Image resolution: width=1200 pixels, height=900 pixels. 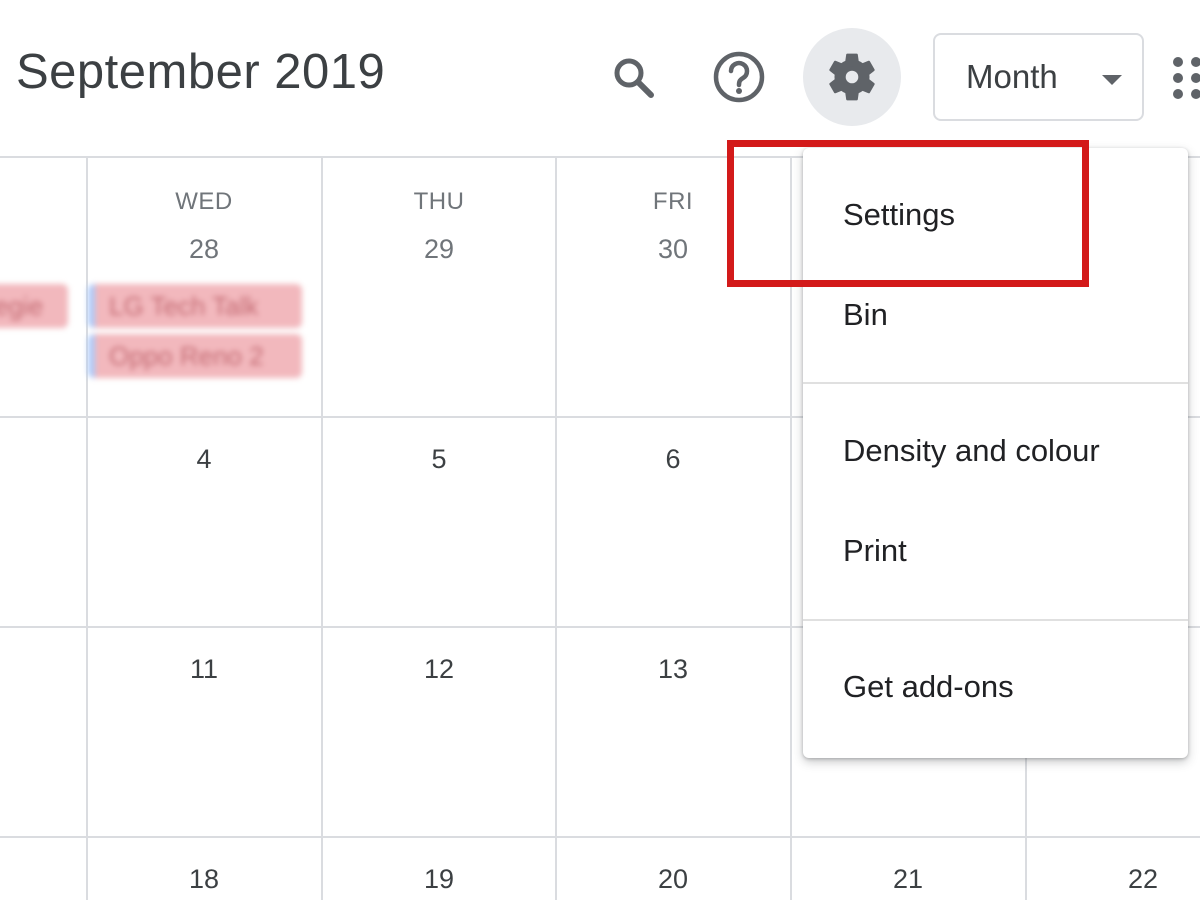 What do you see at coordinates (204, 669) in the screenshot?
I see `day-number: 11` at bounding box center [204, 669].